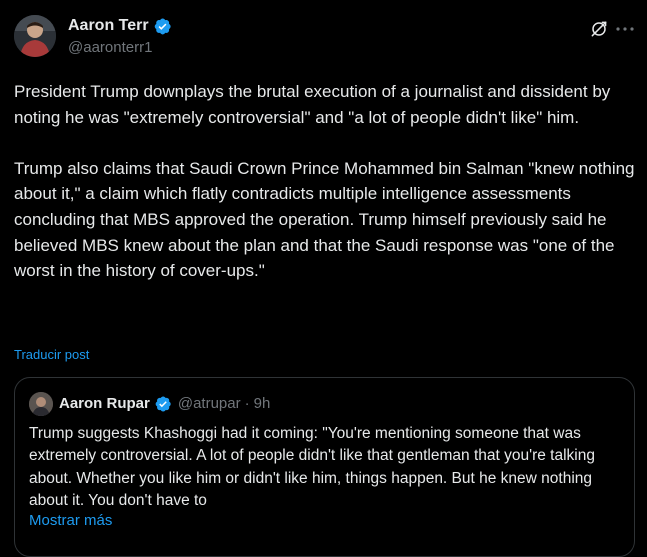 This screenshot has height=557, width=647. Describe the element at coordinates (110, 48) in the screenshot. I see `author-handle: @aaronterr1` at that location.